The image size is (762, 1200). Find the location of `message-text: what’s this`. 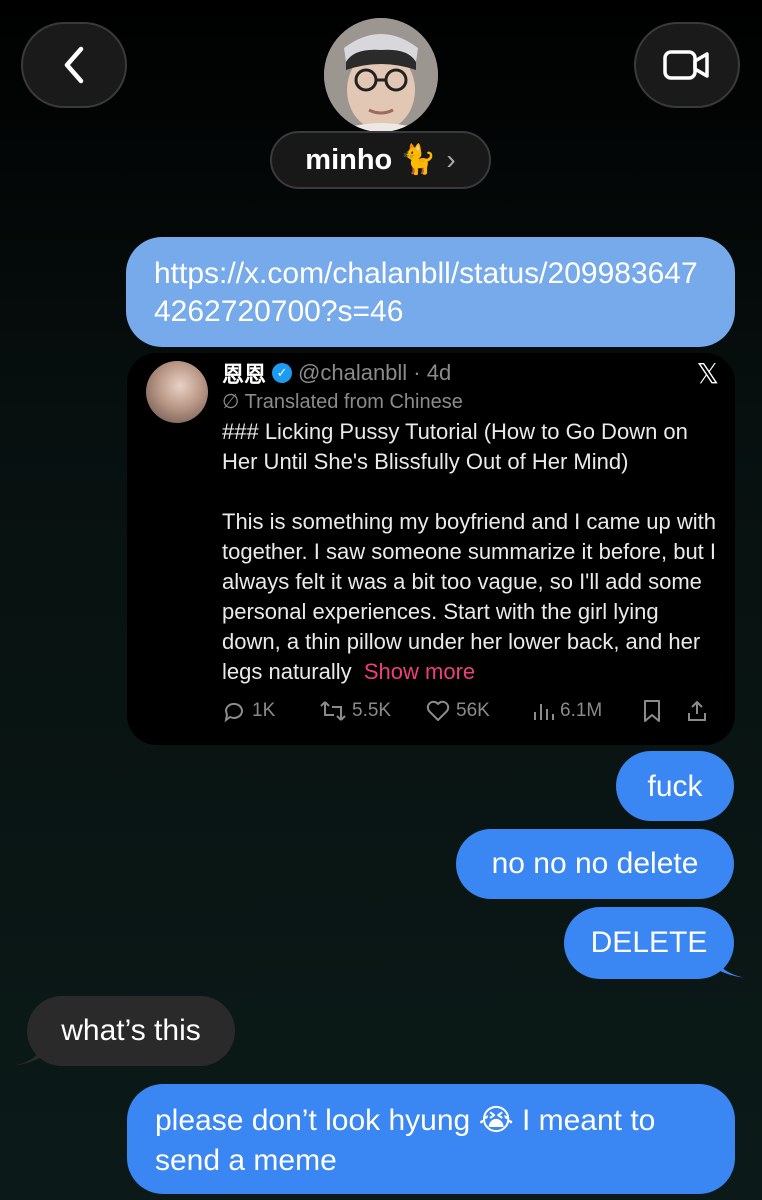

message-text: what’s this is located at coordinates (131, 1030).